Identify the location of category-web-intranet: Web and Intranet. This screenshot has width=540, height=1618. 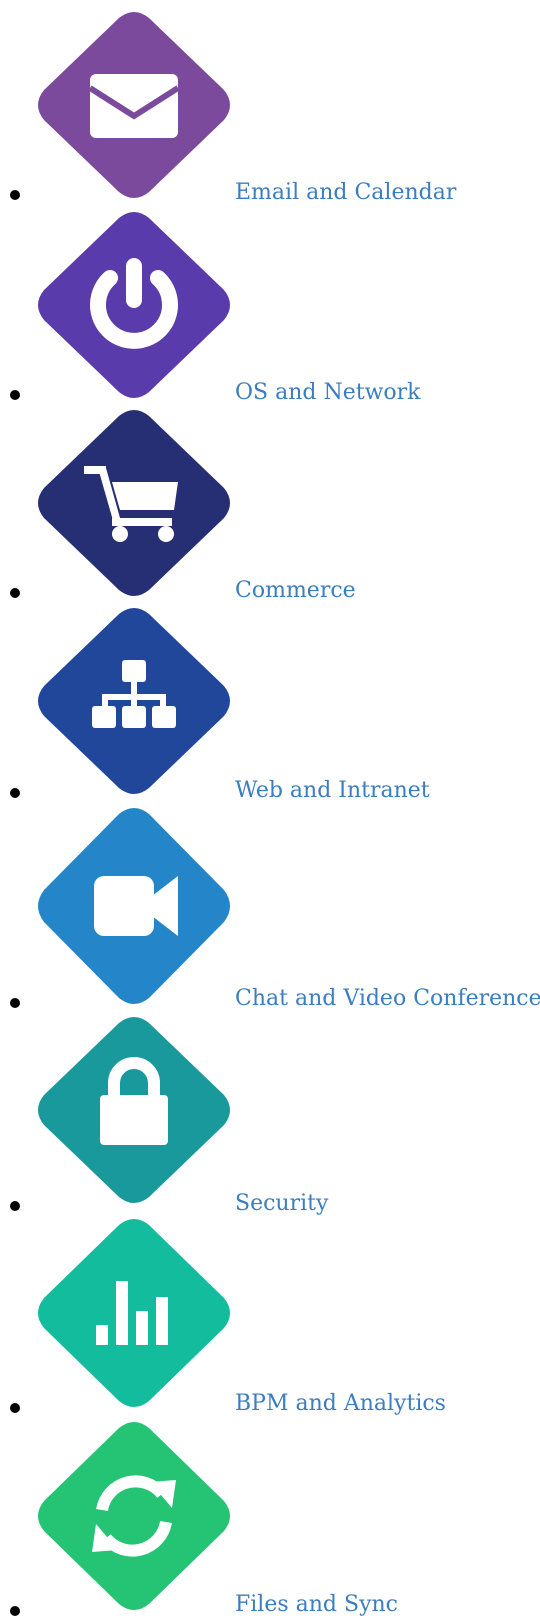
(270, 703).